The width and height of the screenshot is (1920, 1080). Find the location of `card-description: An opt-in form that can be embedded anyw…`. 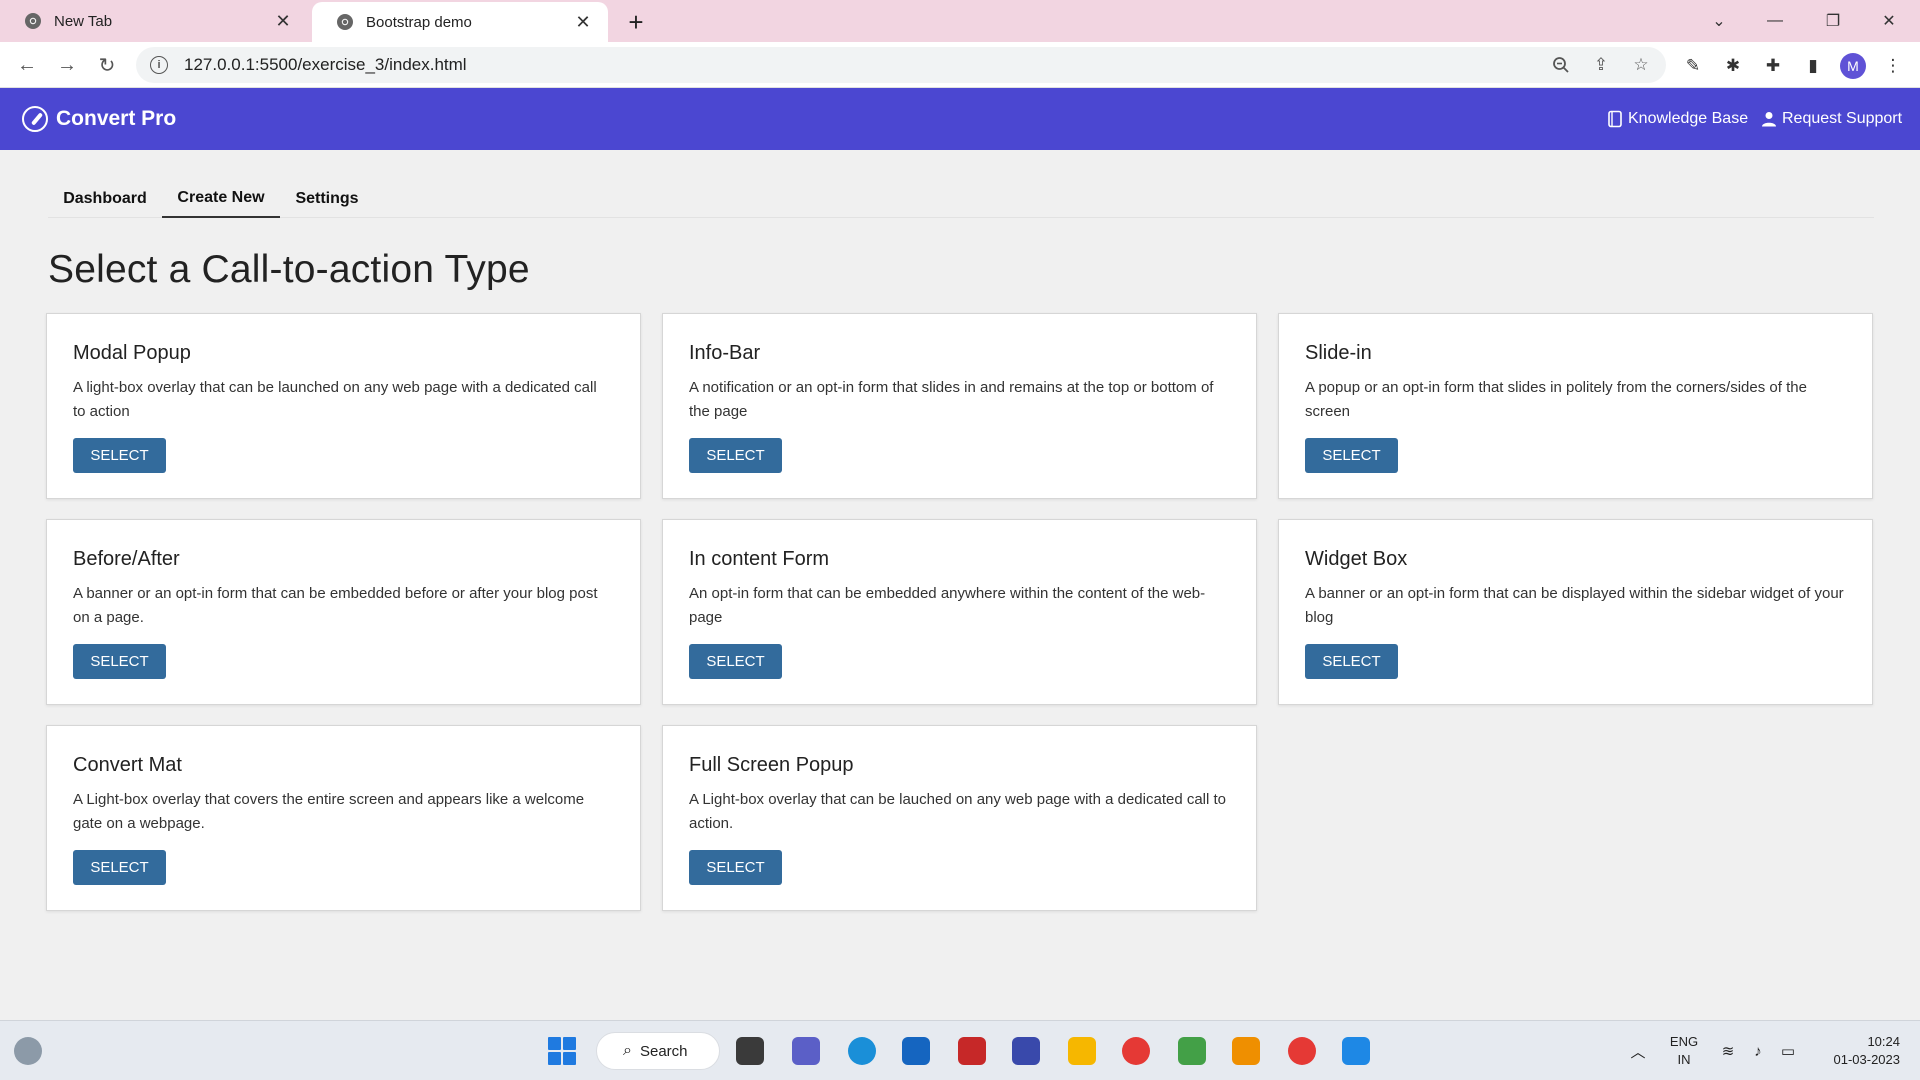

card-description: An opt-in form that can be embedded anyw… is located at coordinates (947, 605).